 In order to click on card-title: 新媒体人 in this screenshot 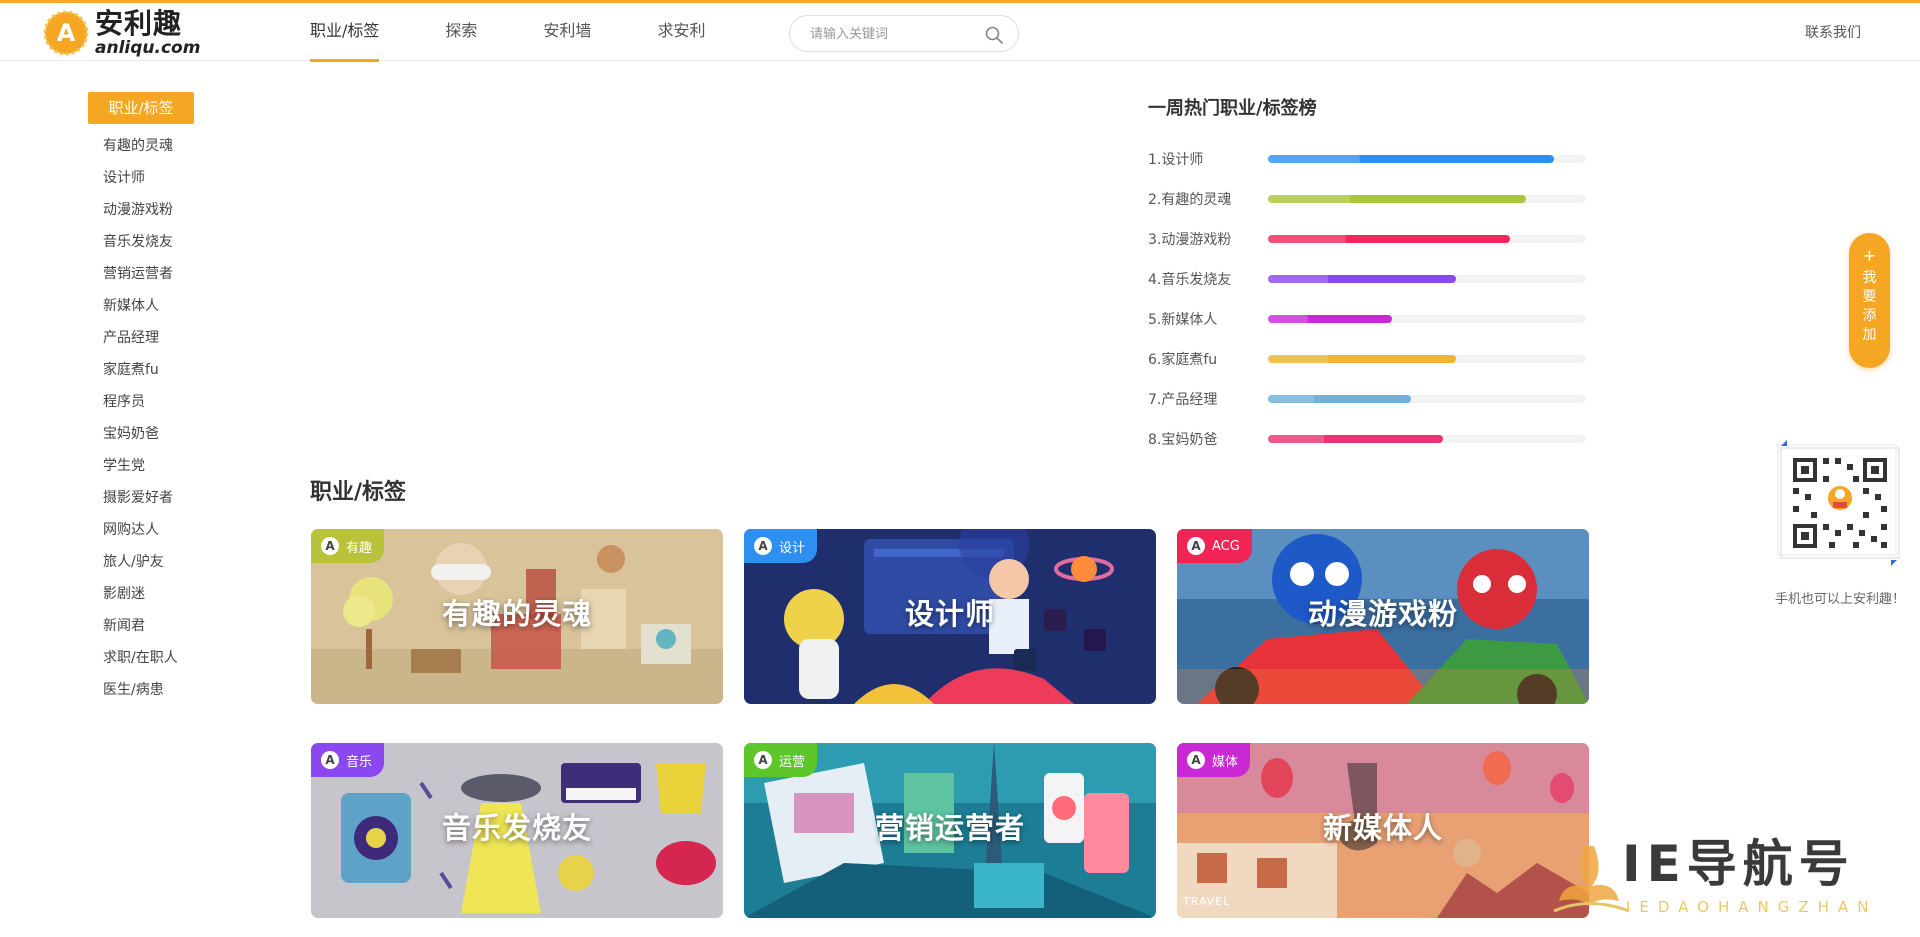, I will do `click(1382, 828)`.